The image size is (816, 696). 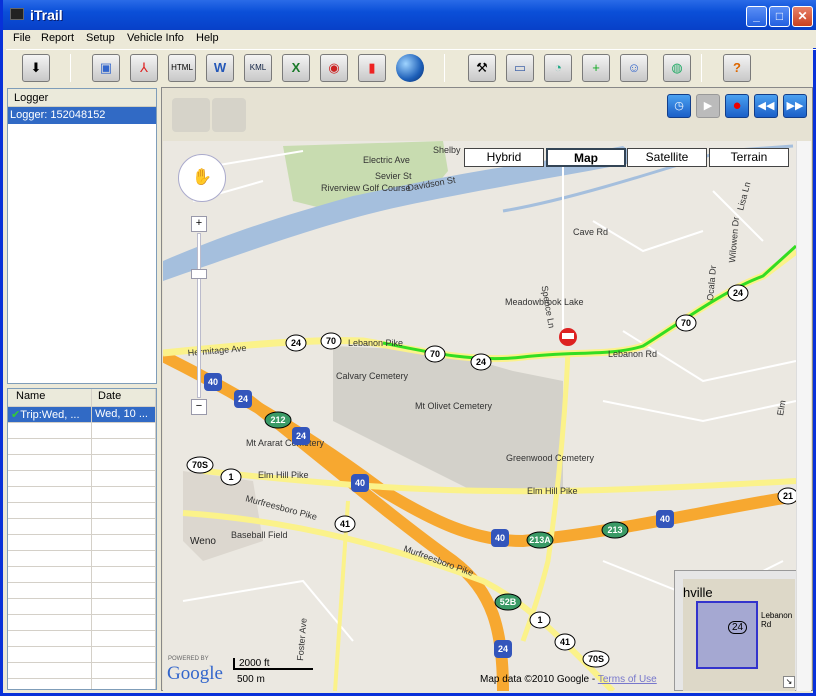 What do you see at coordinates (698, 592) in the screenshot?
I see `overview-city: hville` at bounding box center [698, 592].